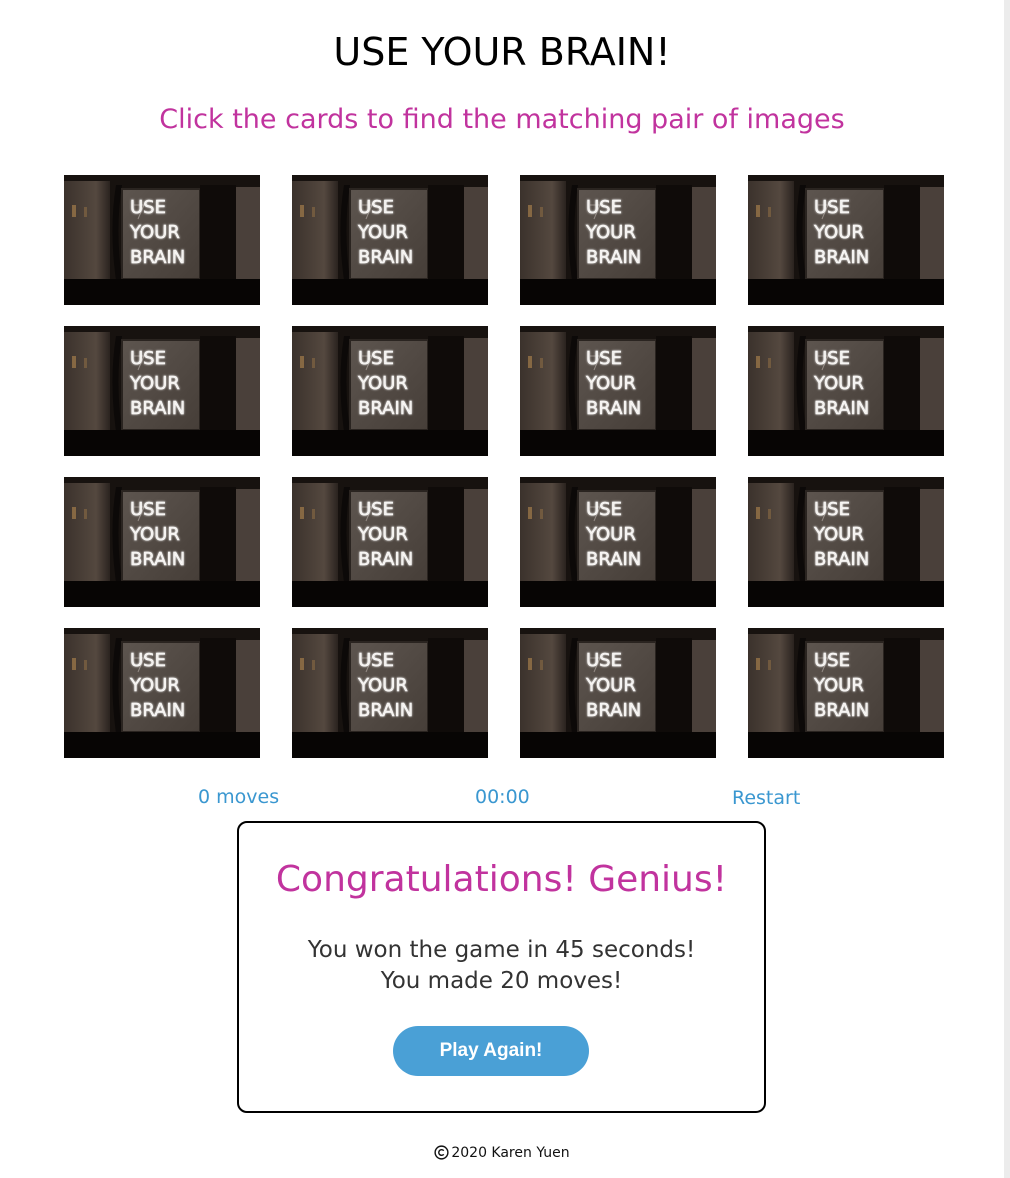 The image size is (1010, 1178). What do you see at coordinates (502, 52) in the screenshot?
I see `page-title: USE YOUR BRAIN!` at bounding box center [502, 52].